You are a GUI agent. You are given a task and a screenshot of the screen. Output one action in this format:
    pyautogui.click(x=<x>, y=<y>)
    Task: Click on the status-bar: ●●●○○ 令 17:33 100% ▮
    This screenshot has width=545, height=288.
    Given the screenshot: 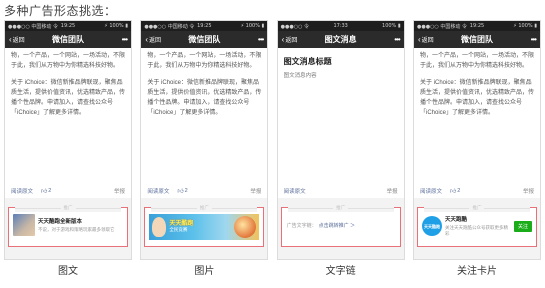 What is the action you would take?
    pyautogui.click(x=340, y=26)
    